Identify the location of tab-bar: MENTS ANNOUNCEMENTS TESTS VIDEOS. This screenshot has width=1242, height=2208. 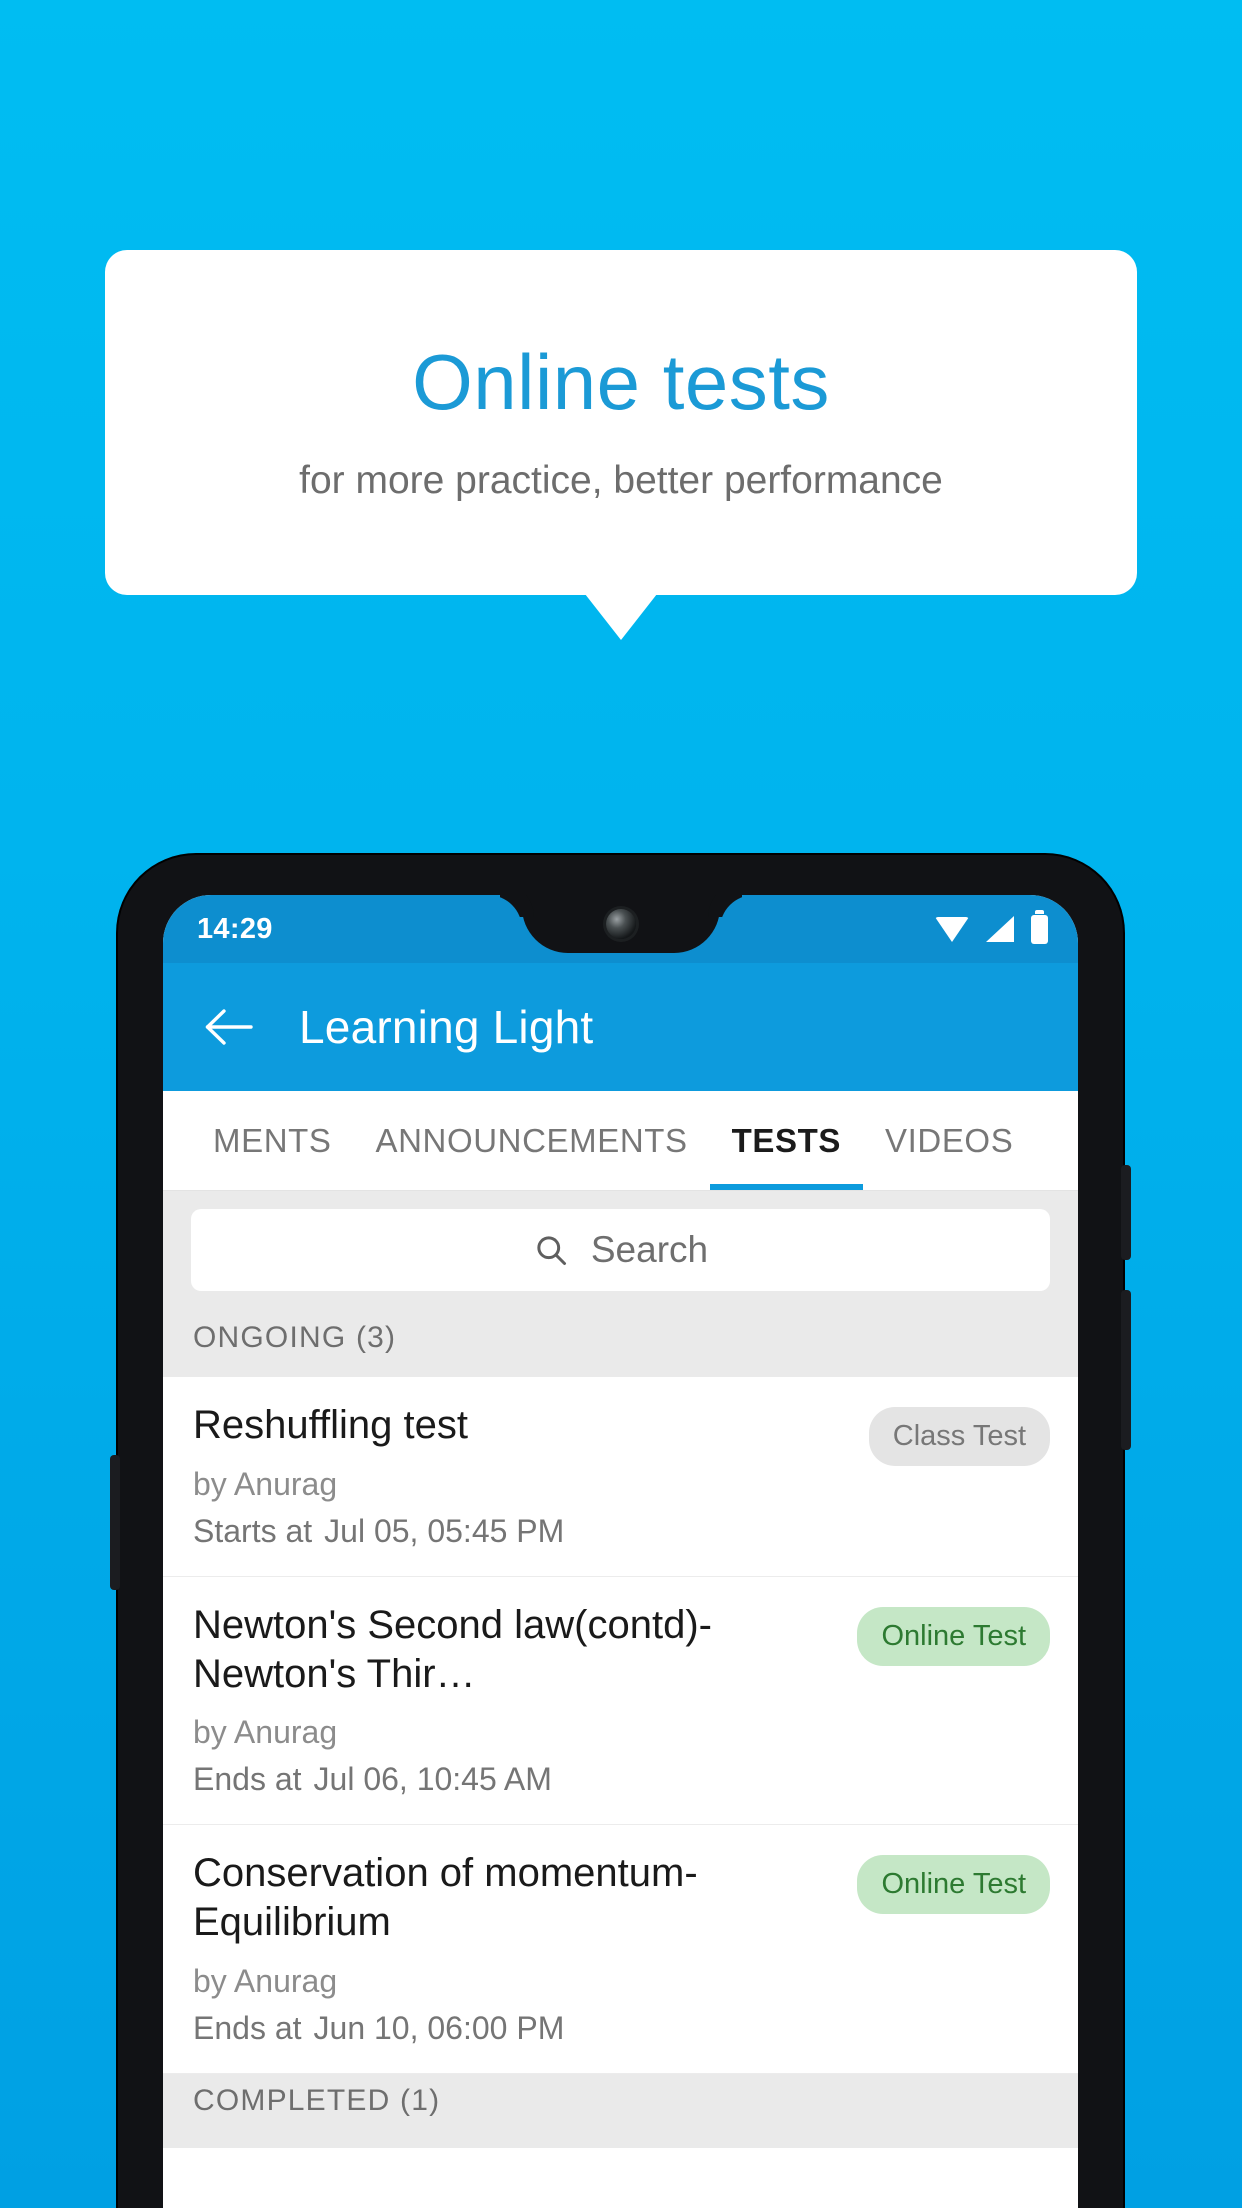
(620, 1141).